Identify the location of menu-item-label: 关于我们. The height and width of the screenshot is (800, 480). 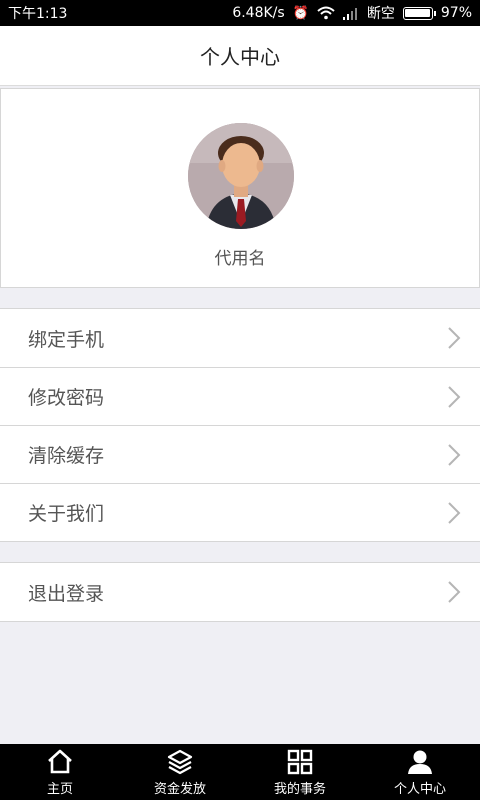
(66, 514).